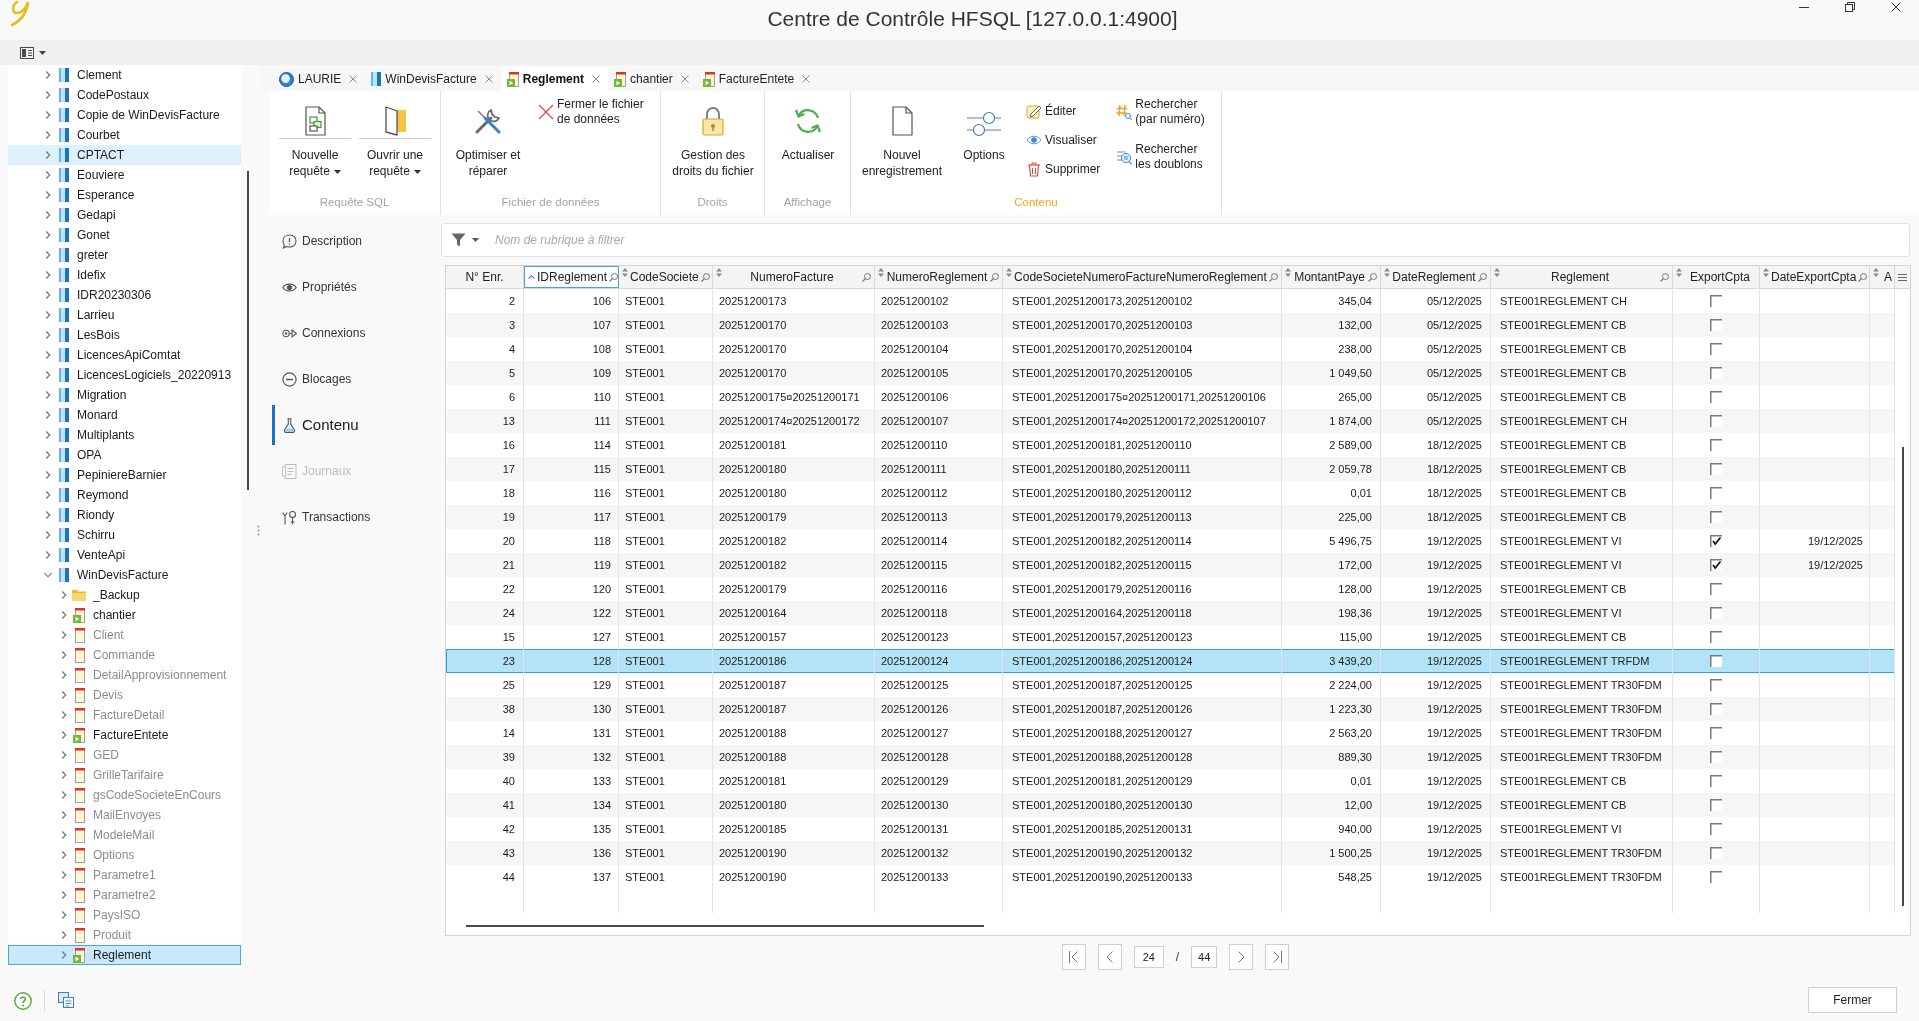 The width and height of the screenshot is (1919, 1021). I want to click on table-row: 24 122 STE001 20251200164 20251200118 STE001,20251200164,20251200118 198,36 19/12/2025 STE001REGLEMENT VI, so click(1170, 613).